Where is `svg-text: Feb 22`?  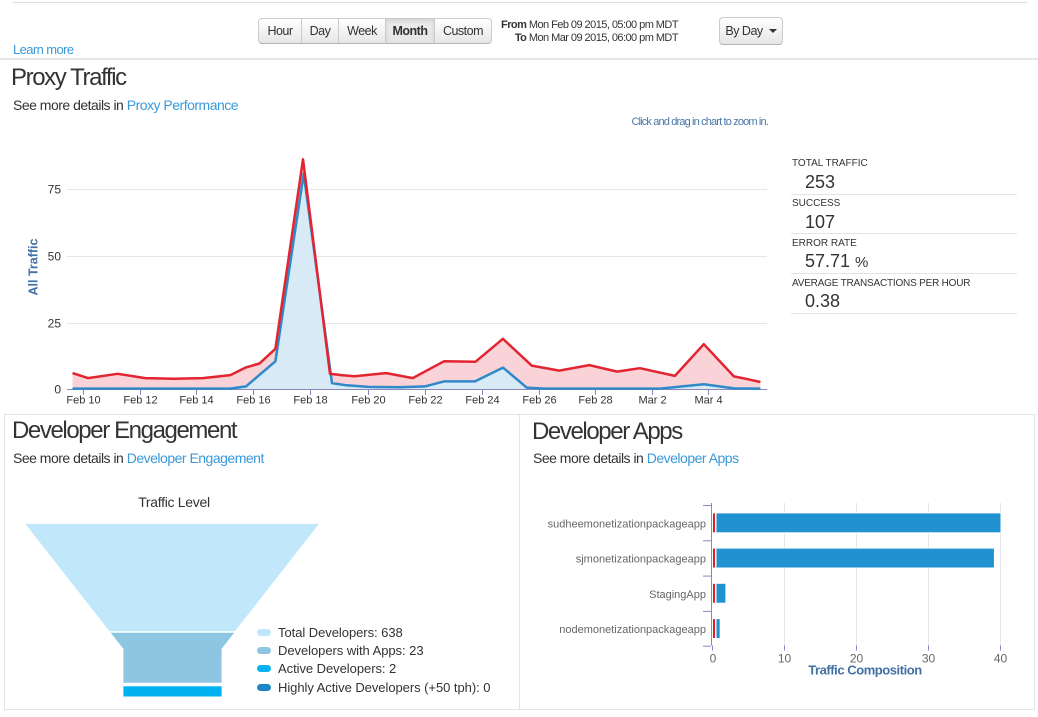
svg-text: Feb 22 is located at coordinates (425, 401).